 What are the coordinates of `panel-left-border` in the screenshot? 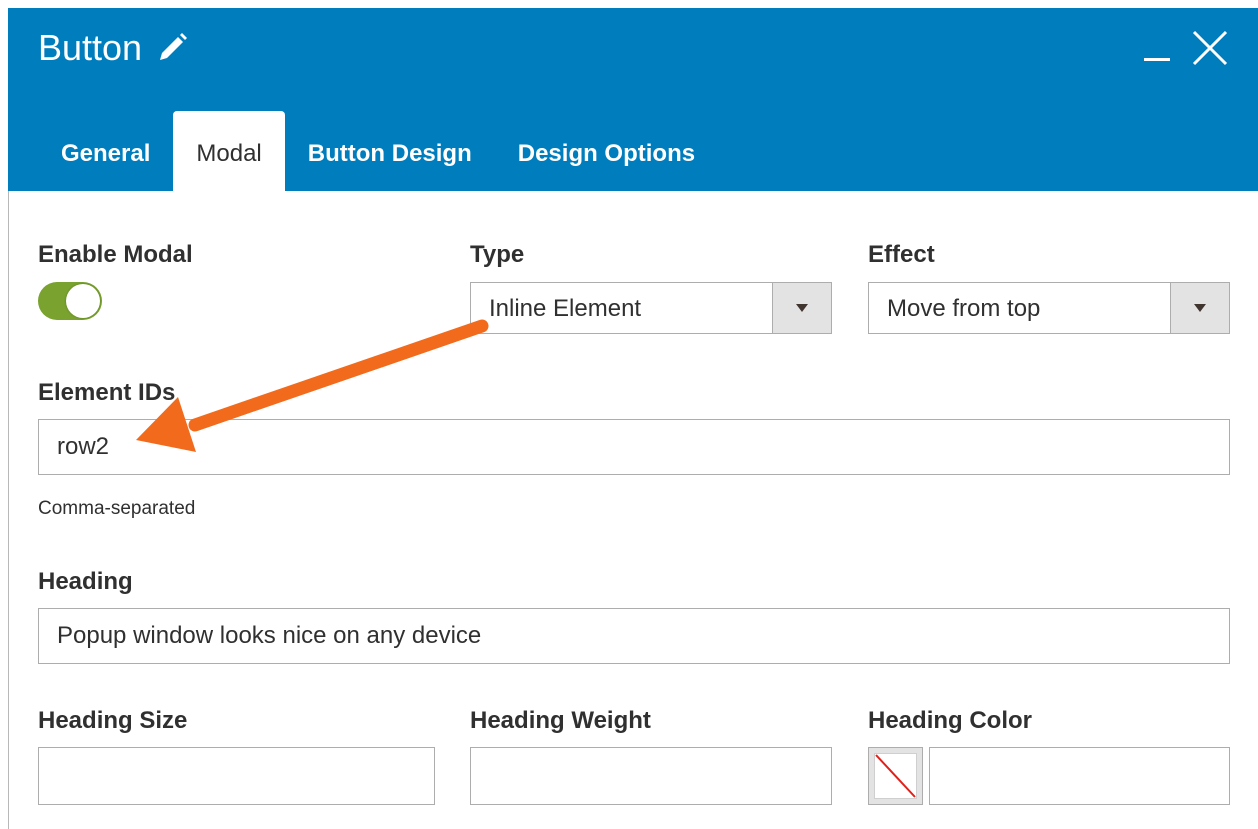 It's located at (8, 510).